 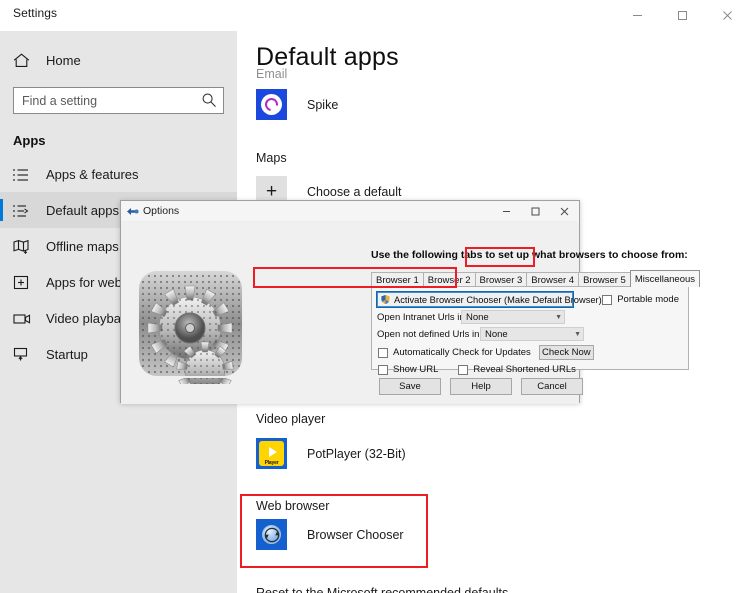 What do you see at coordinates (271, 104) in the screenshot?
I see `spike-icon` at bounding box center [271, 104].